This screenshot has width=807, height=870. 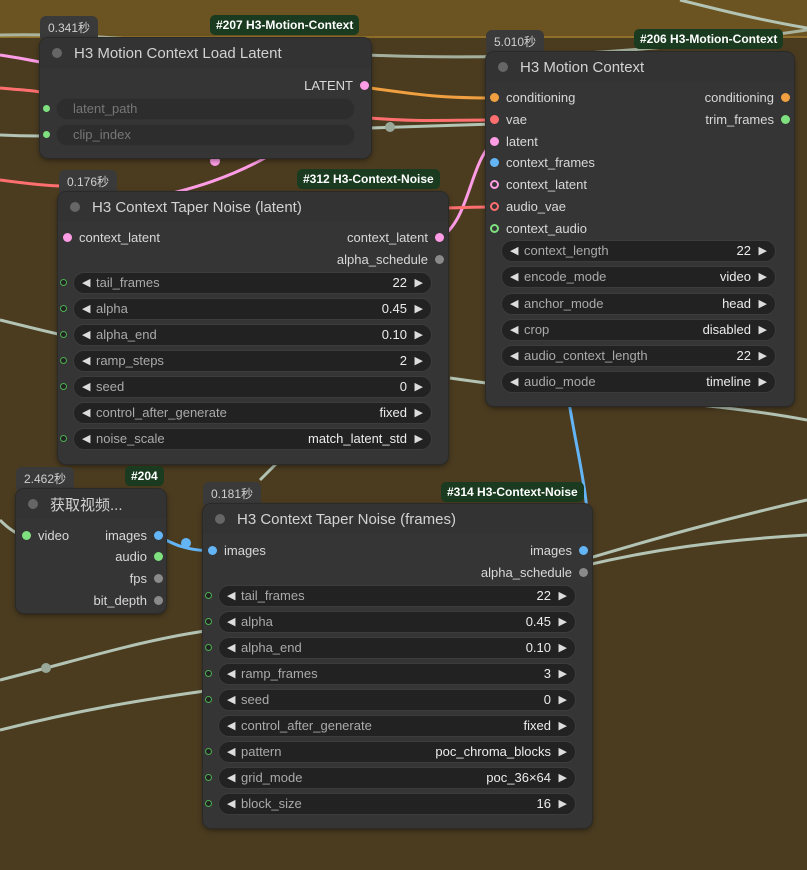 What do you see at coordinates (199, 135) in the screenshot?
I see `widget-clip-index: clip_index` at bounding box center [199, 135].